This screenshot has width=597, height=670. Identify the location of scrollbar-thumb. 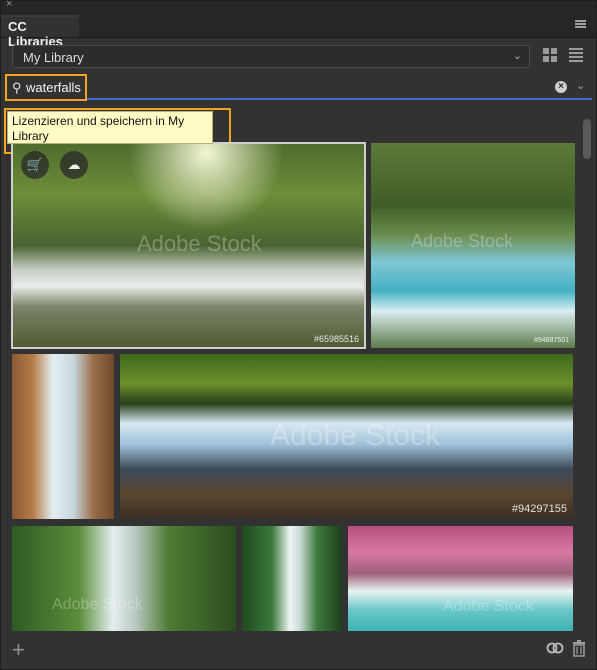
(587, 139).